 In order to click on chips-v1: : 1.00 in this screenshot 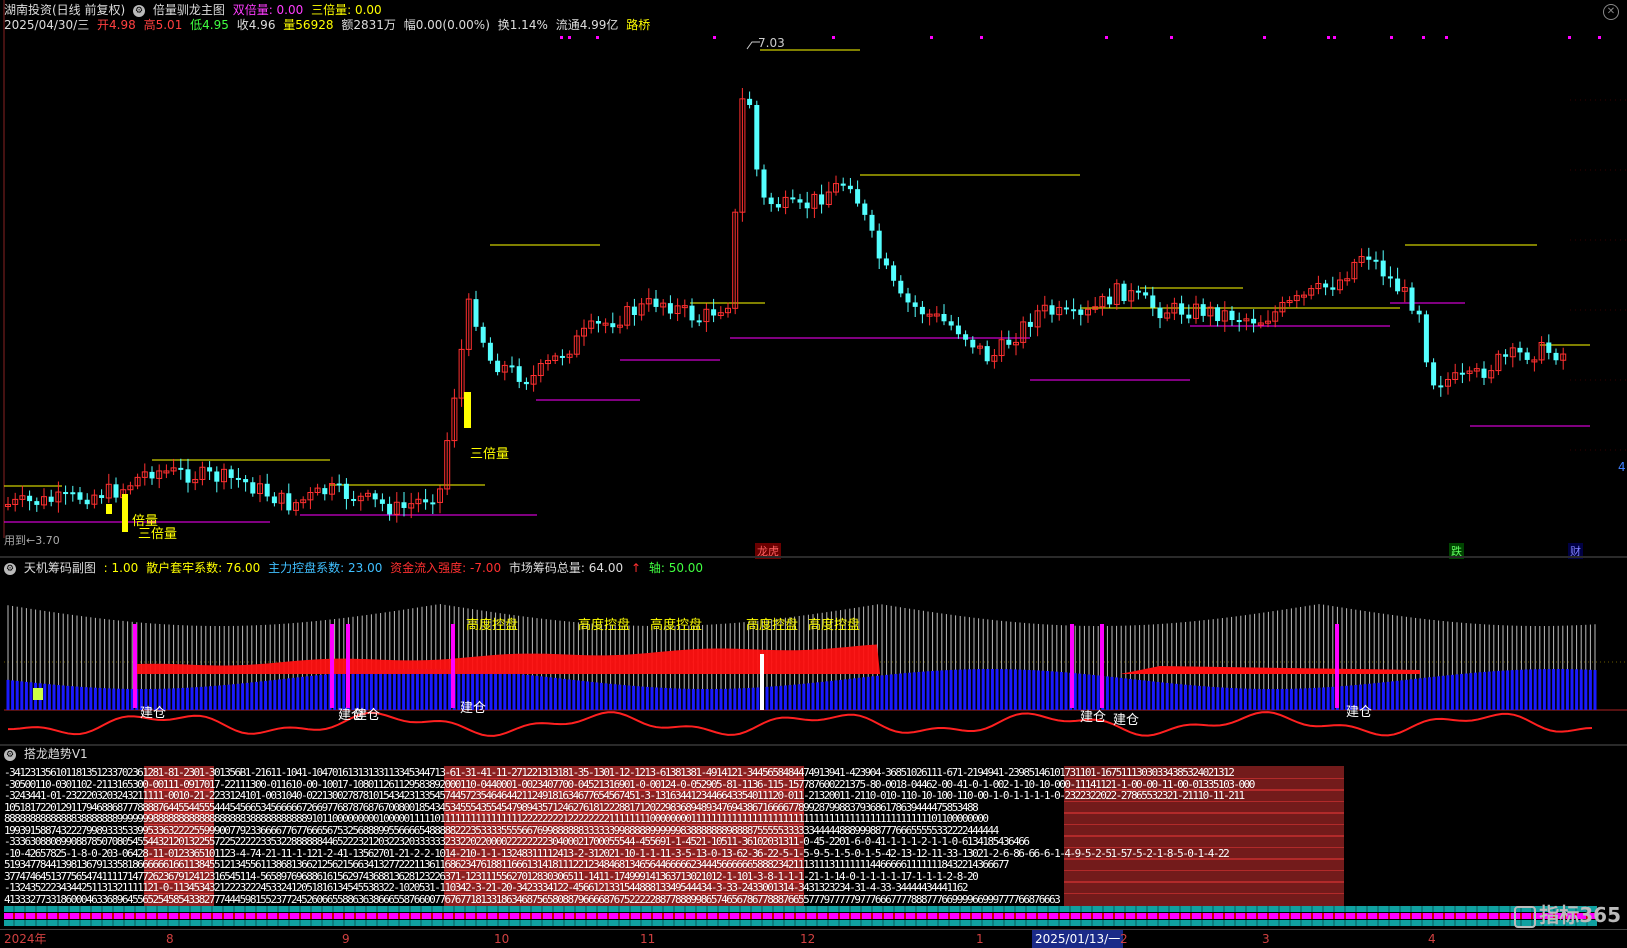, I will do `click(121, 568)`.